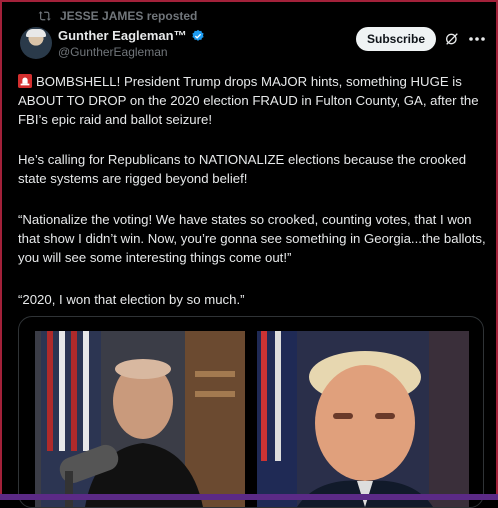  Describe the element at coordinates (129, 16) in the screenshot. I see `repost-text: JESSE JAMES reposted` at that location.